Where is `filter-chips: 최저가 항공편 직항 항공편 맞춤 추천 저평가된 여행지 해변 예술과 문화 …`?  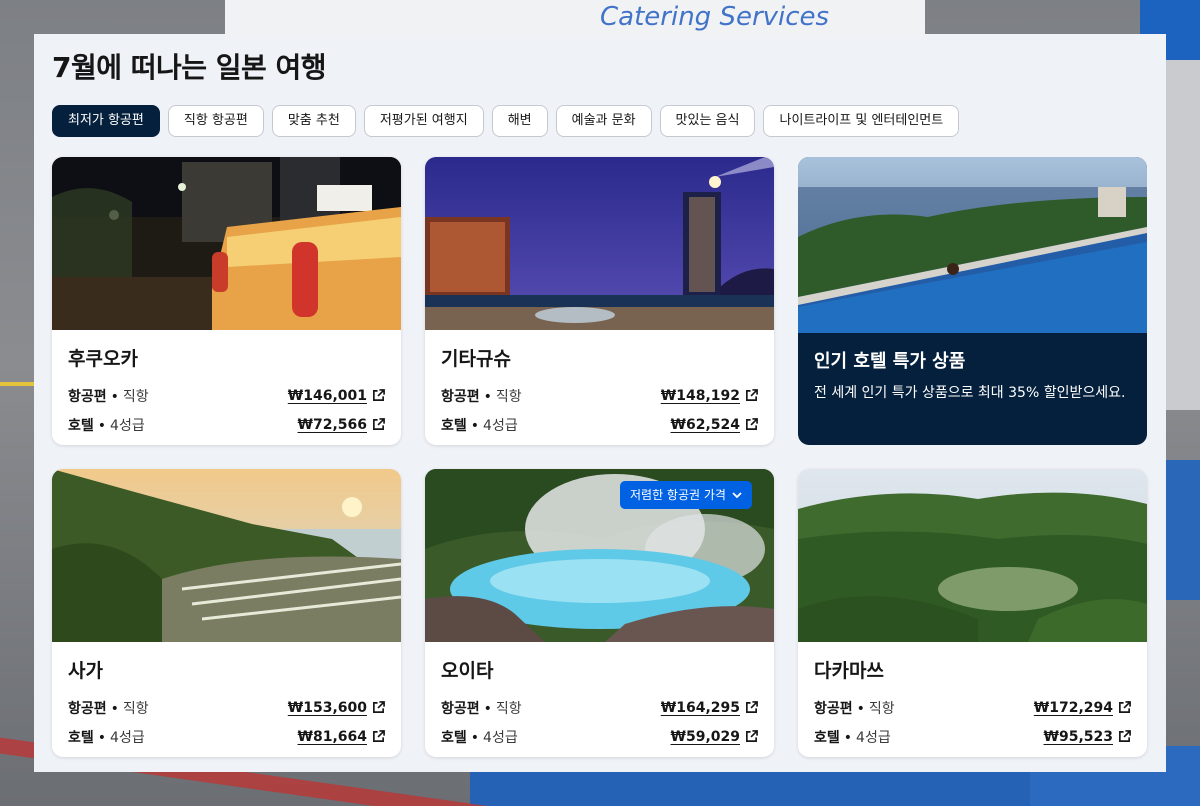
filter-chips: 최저가 항공편 직항 항공편 맞춤 추천 저평가된 여행지 해변 예술과 문화 … is located at coordinates (506, 121).